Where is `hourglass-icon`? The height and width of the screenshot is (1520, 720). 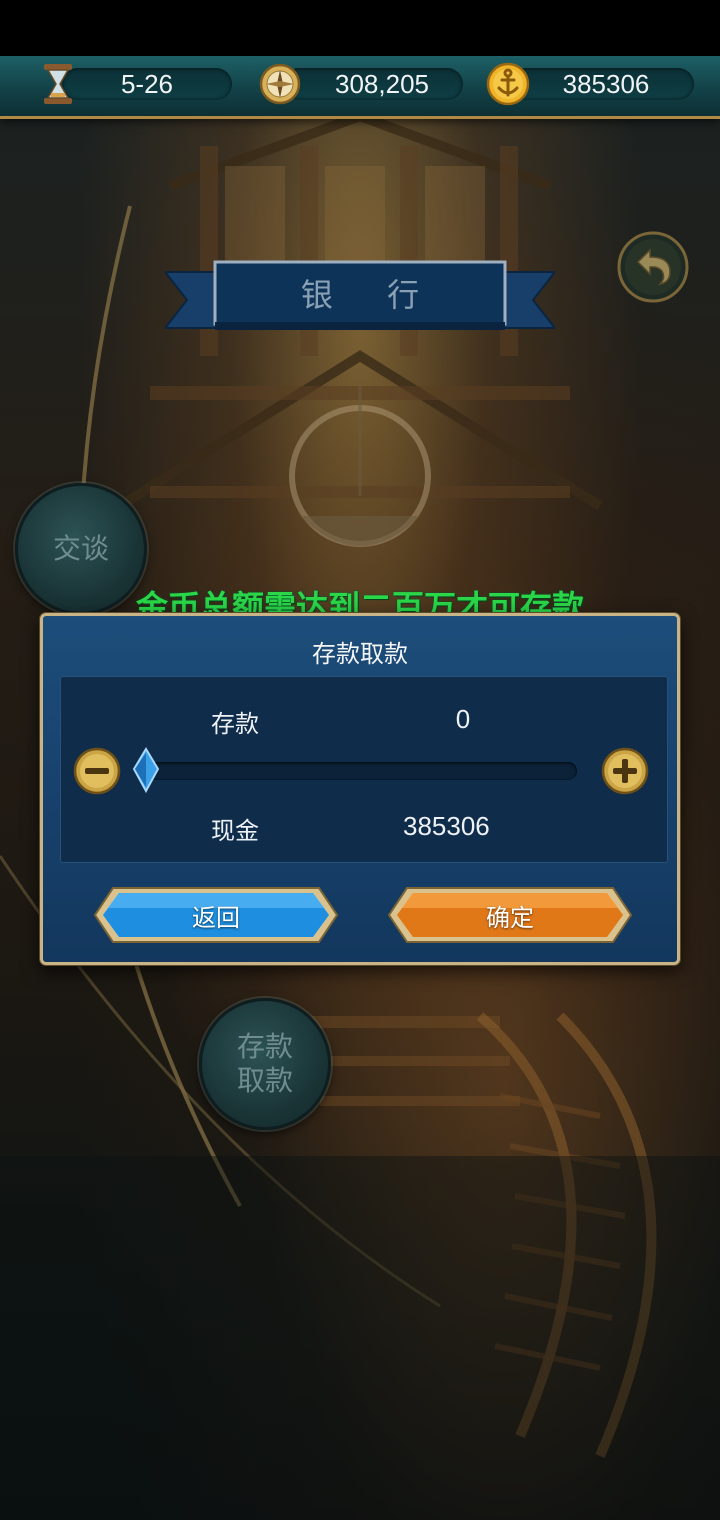
hourglass-icon is located at coordinates (58, 84).